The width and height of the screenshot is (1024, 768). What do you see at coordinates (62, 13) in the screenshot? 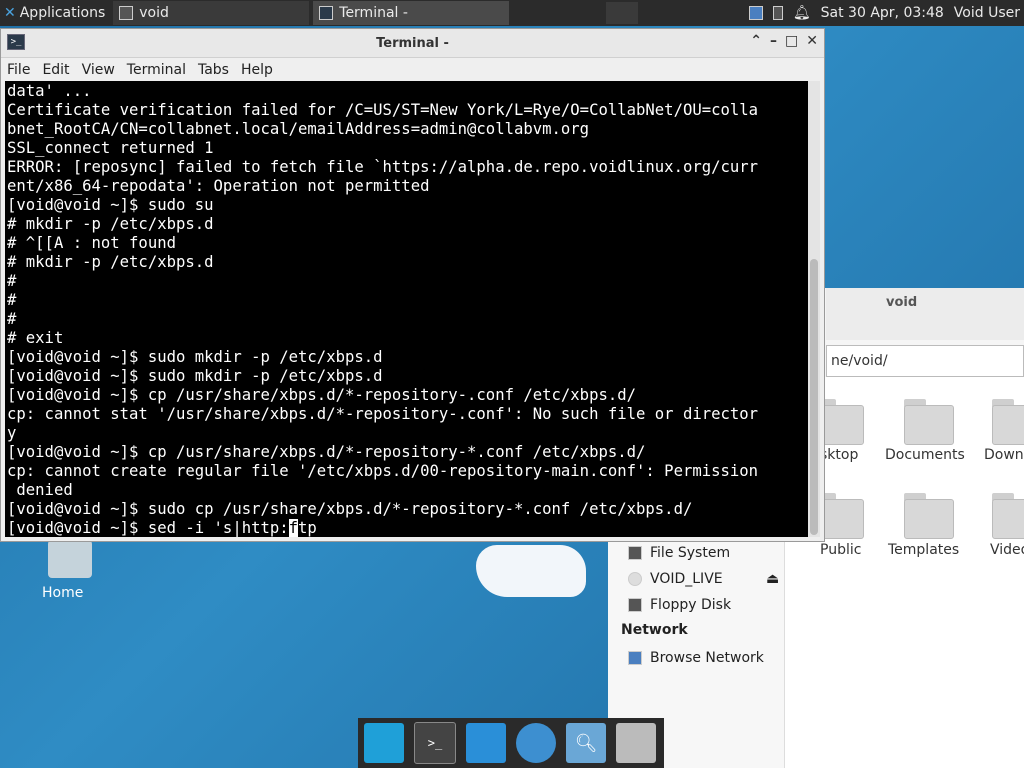
I see `applications-label: Applications` at bounding box center [62, 13].